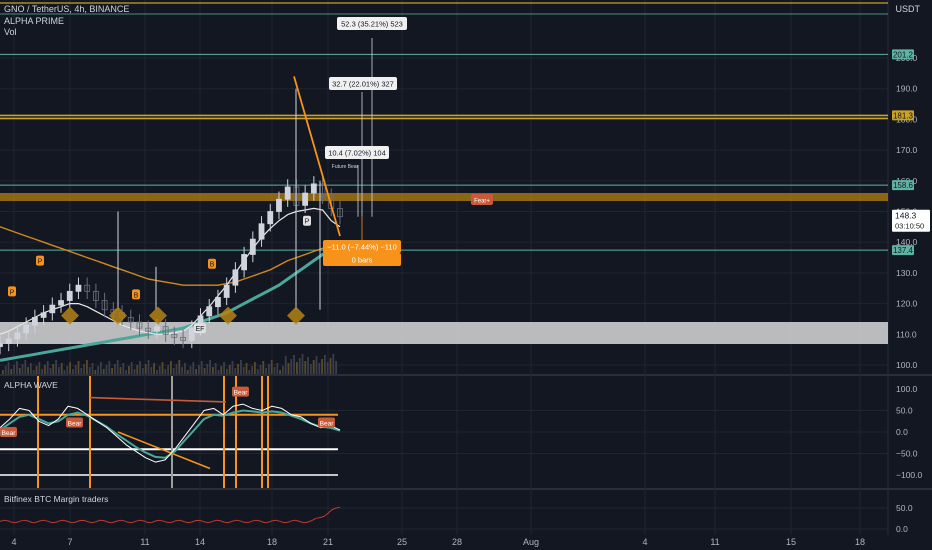 This screenshot has height=550, width=932. What do you see at coordinates (34, 21) in the screenshot?
I see `indicator-alpha-prime: ALPHA PRIME` at bounding box center [34, 21].